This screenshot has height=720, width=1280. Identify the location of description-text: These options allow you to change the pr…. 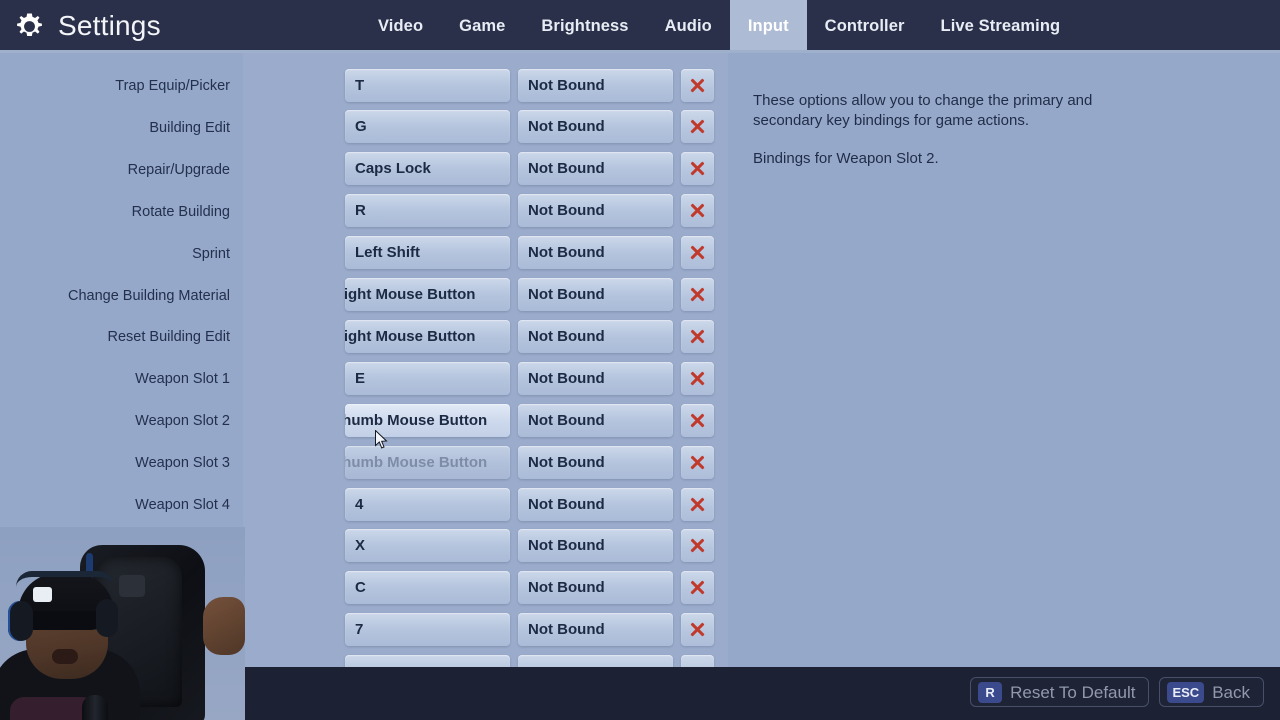
(938, 130).